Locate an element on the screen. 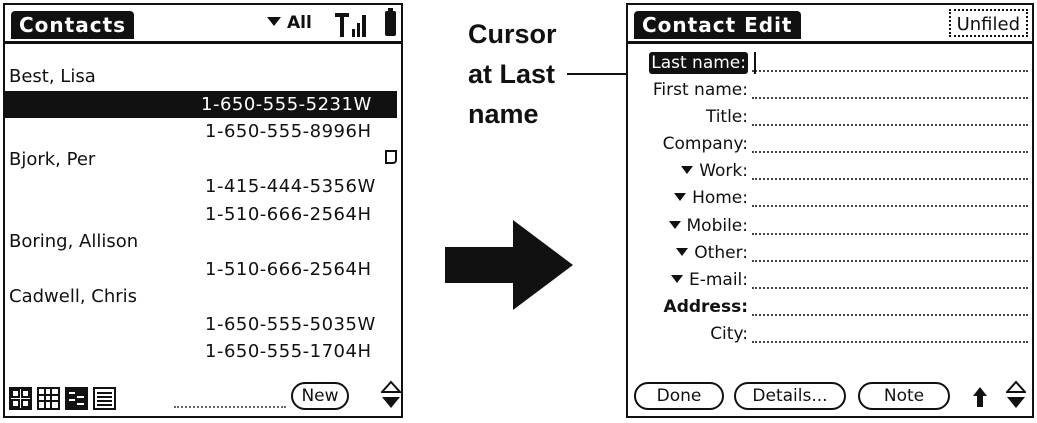 Image resolution: width=1037 pixels, height=423 pixels. field-label: Company: is located at coordinates (705, 144).